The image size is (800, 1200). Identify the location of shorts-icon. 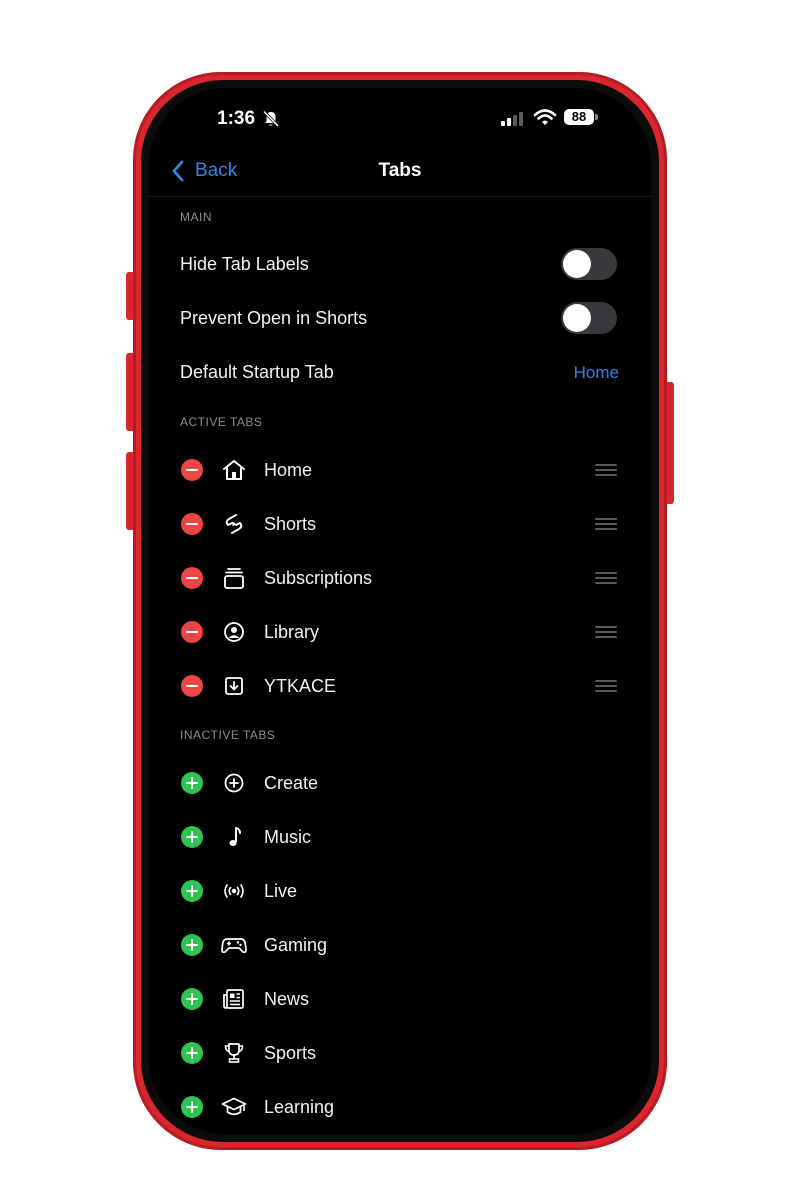
(234, 524).